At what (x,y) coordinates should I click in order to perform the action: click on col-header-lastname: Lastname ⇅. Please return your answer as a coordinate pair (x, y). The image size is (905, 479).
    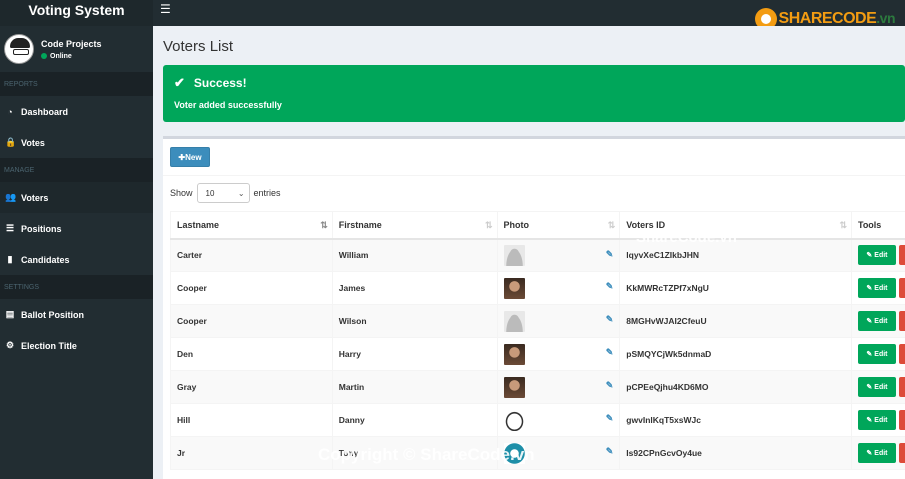
    Looking at the image, I should click on (251, 225).